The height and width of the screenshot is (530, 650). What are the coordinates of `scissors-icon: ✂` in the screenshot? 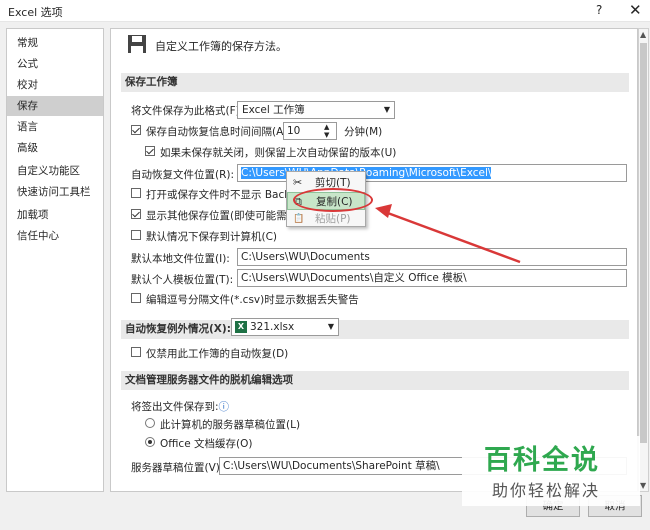 It's located at (298, 182).